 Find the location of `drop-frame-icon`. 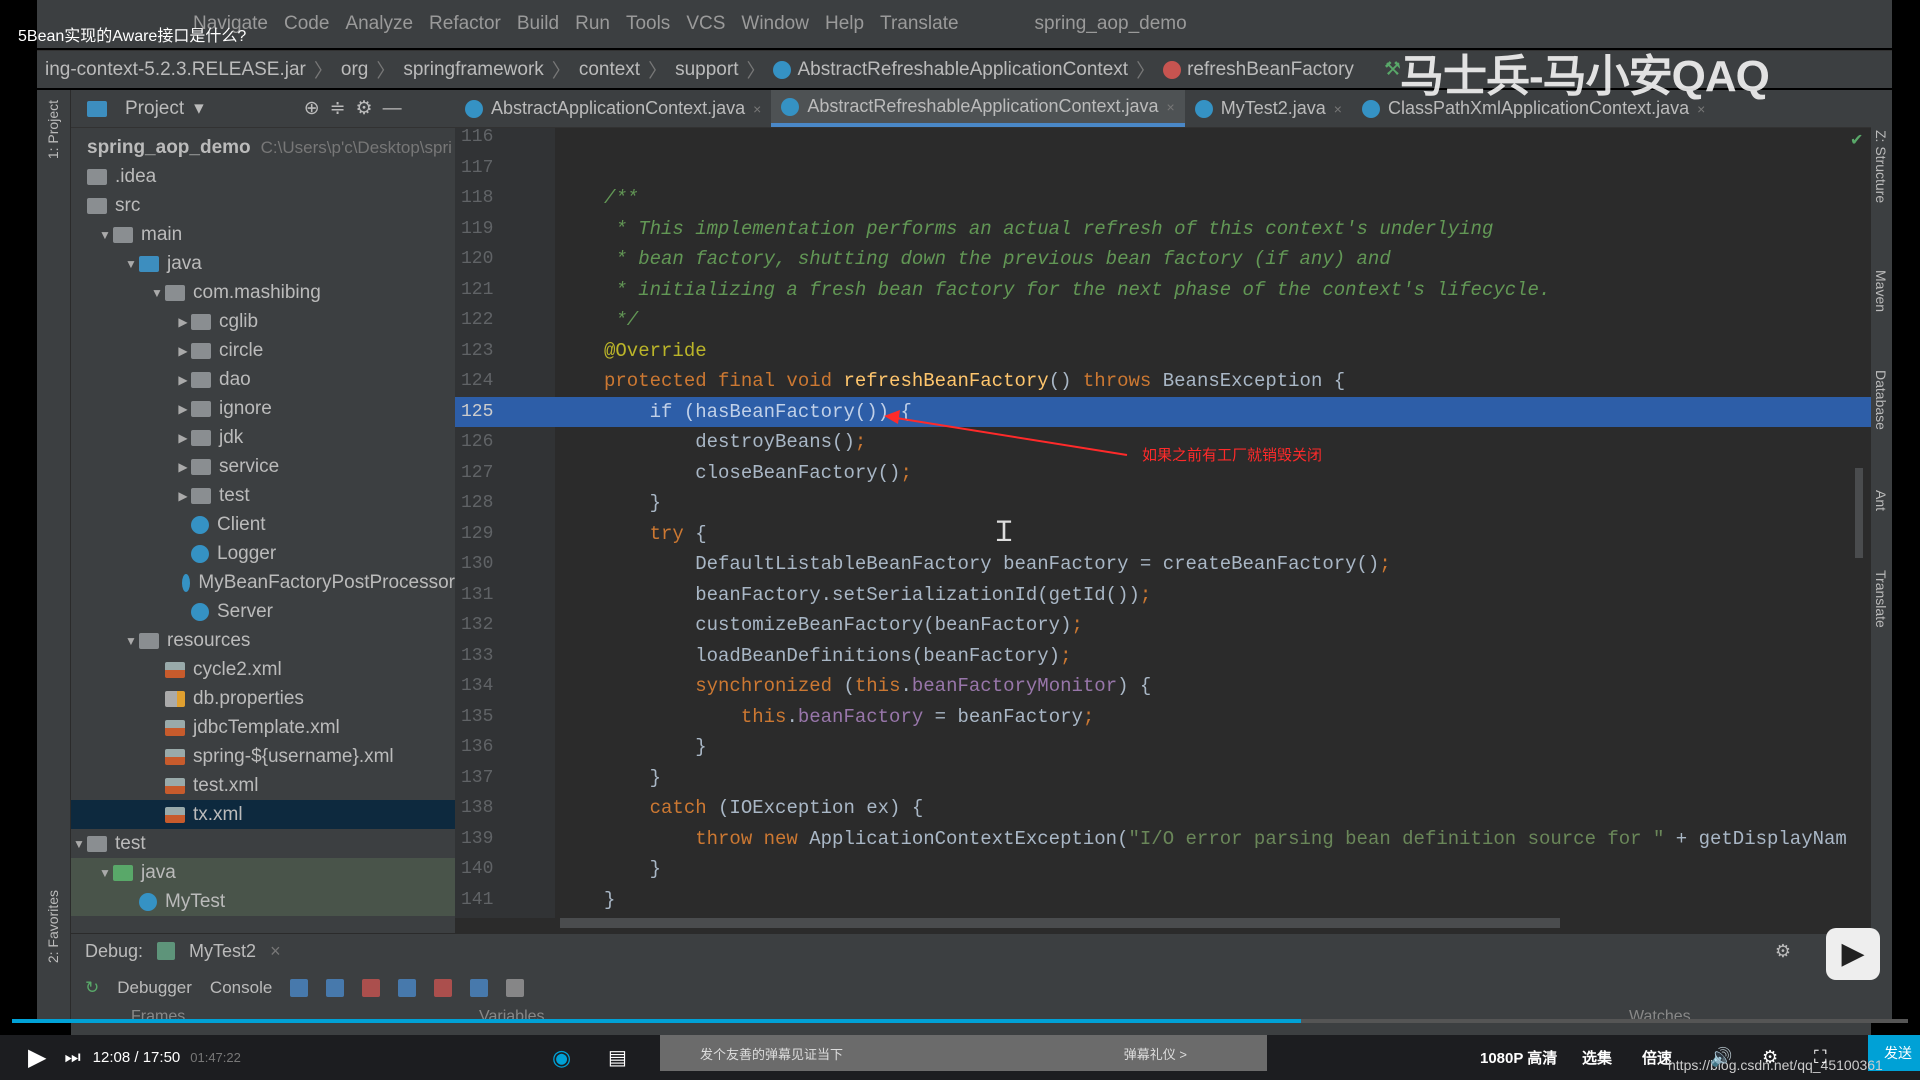

drop-frame-icon is located at coordinates (443, 988).